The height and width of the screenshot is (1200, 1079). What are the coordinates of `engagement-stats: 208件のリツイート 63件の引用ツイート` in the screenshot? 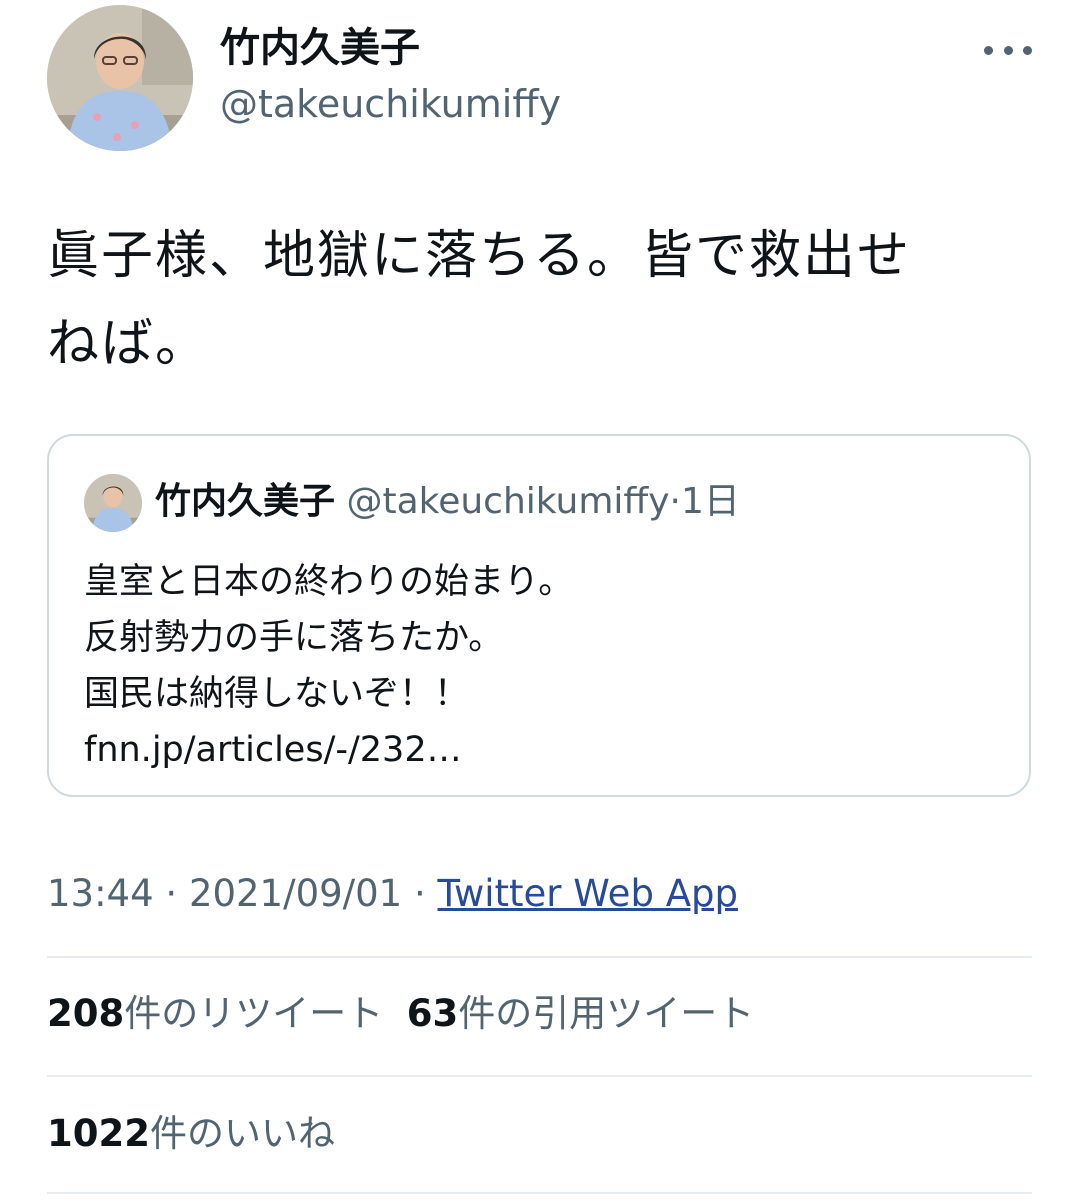 It's located at (400, 1014).